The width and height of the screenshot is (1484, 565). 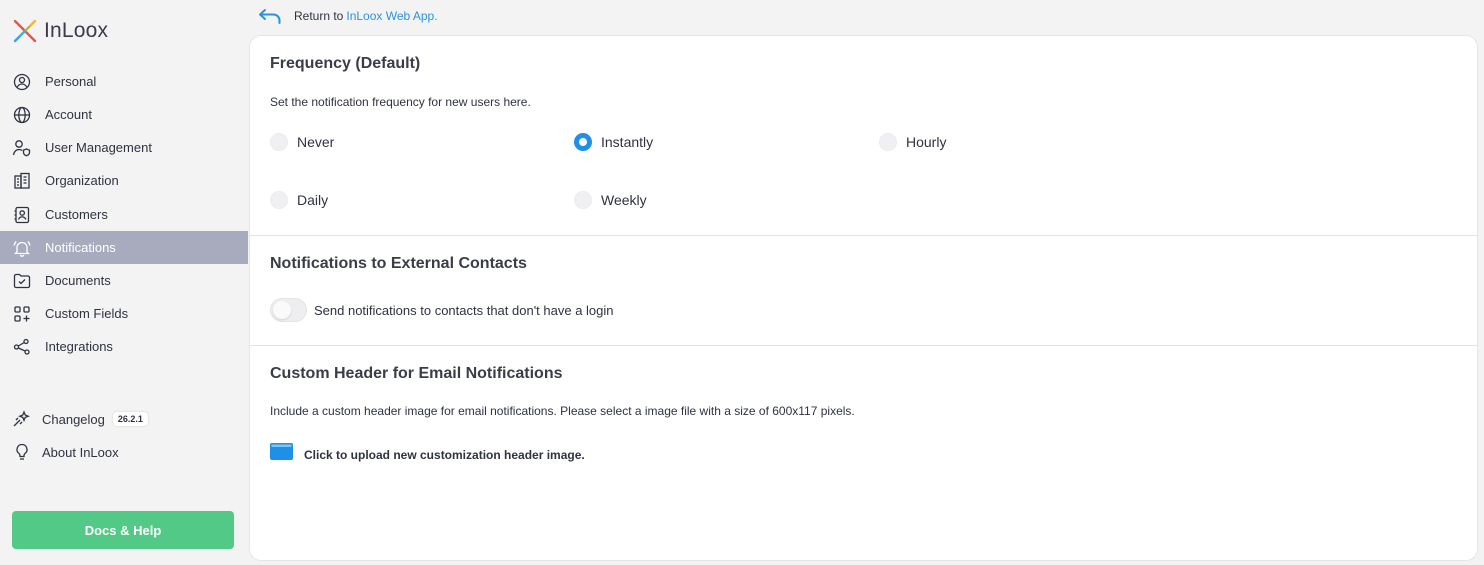 What do you see at coordinates (22, 347) in the screenshot?
I see `share-nodes-icon` at bounding box center [22, 347].